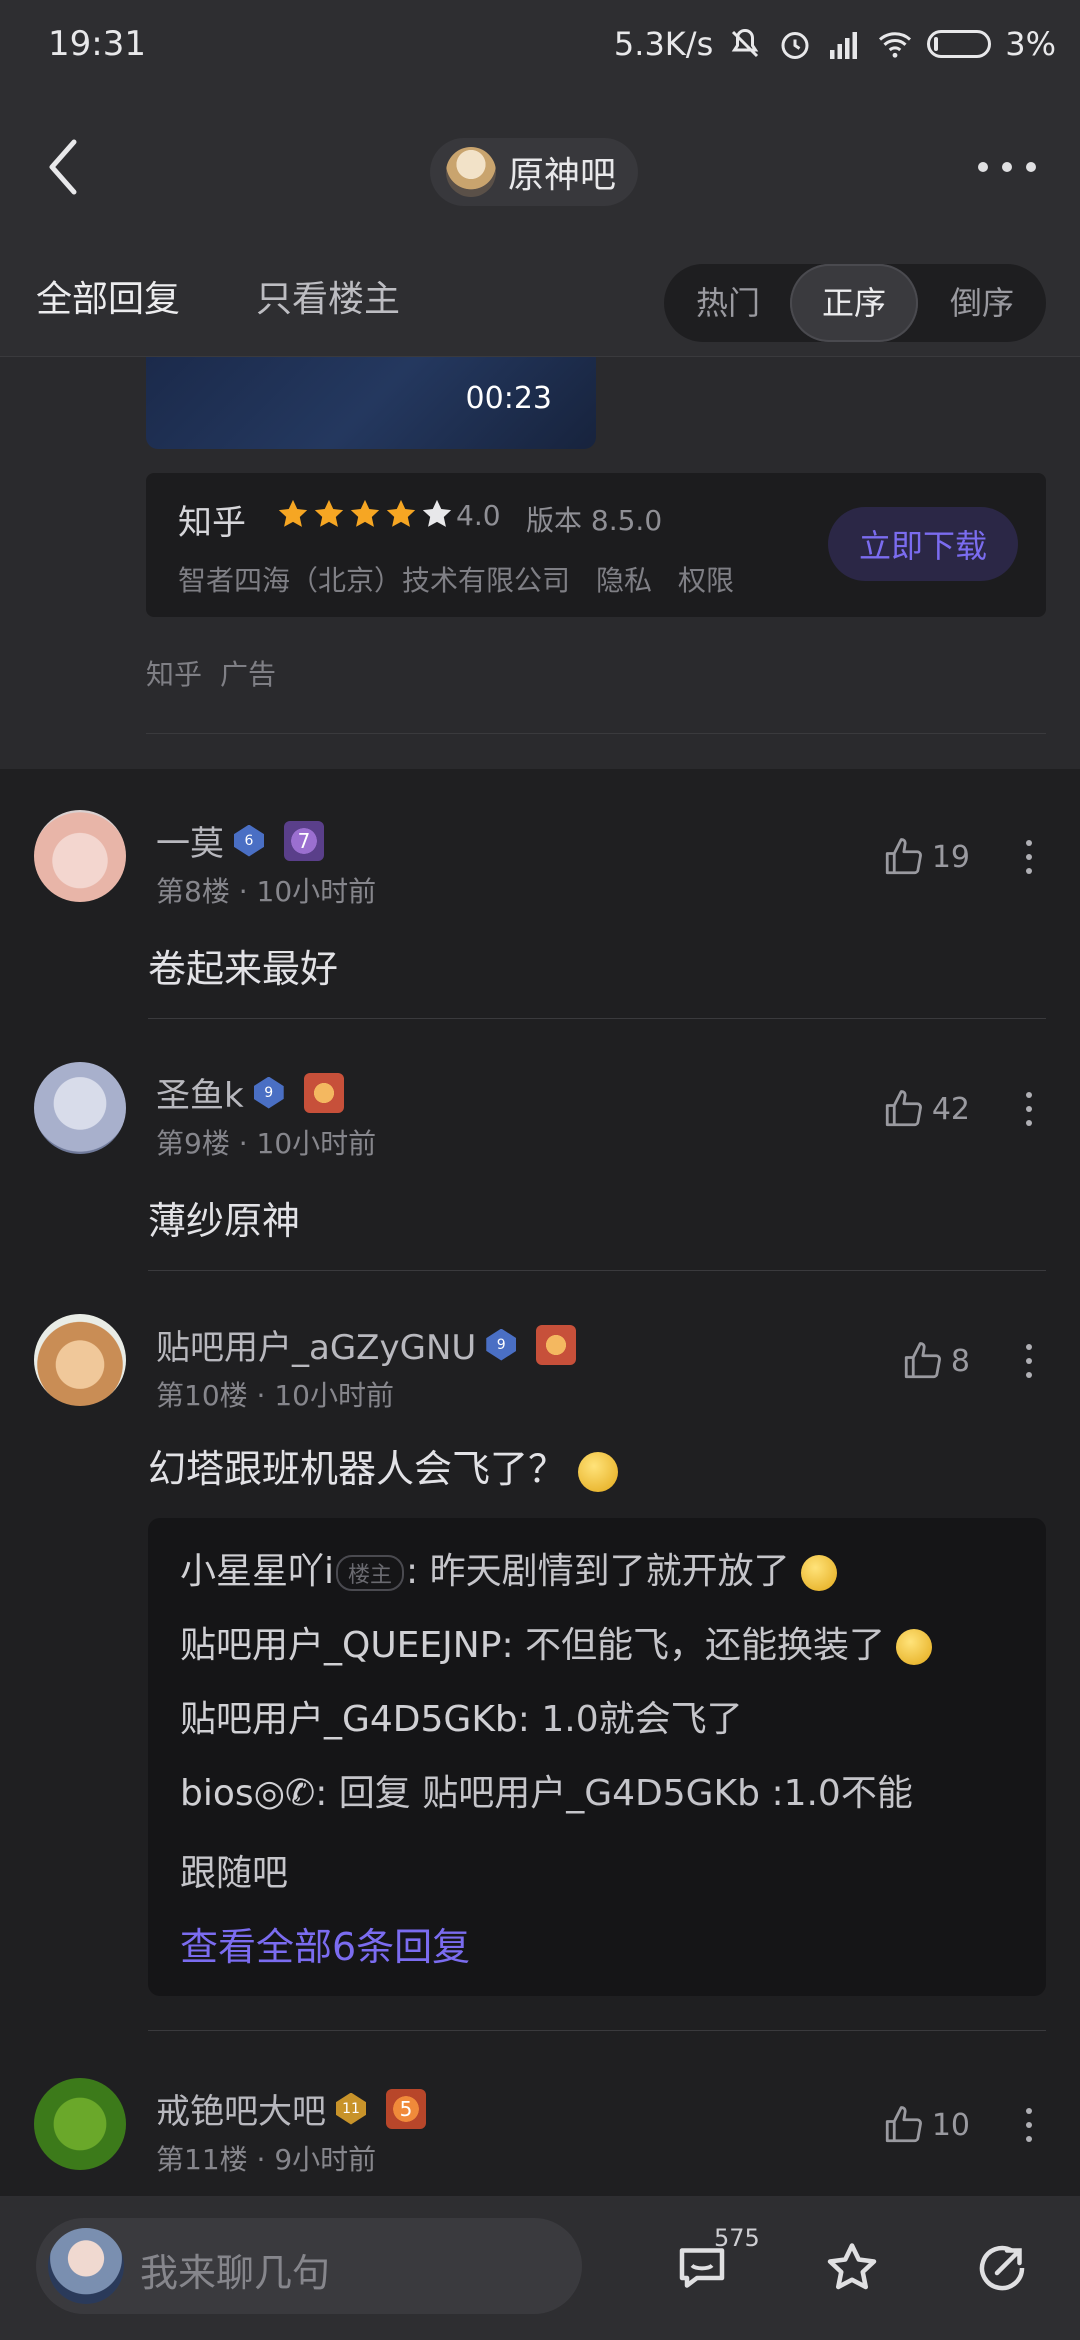 The image size is (1080, 2340). I want to click on app-name: 知乎, so click(212, 523).